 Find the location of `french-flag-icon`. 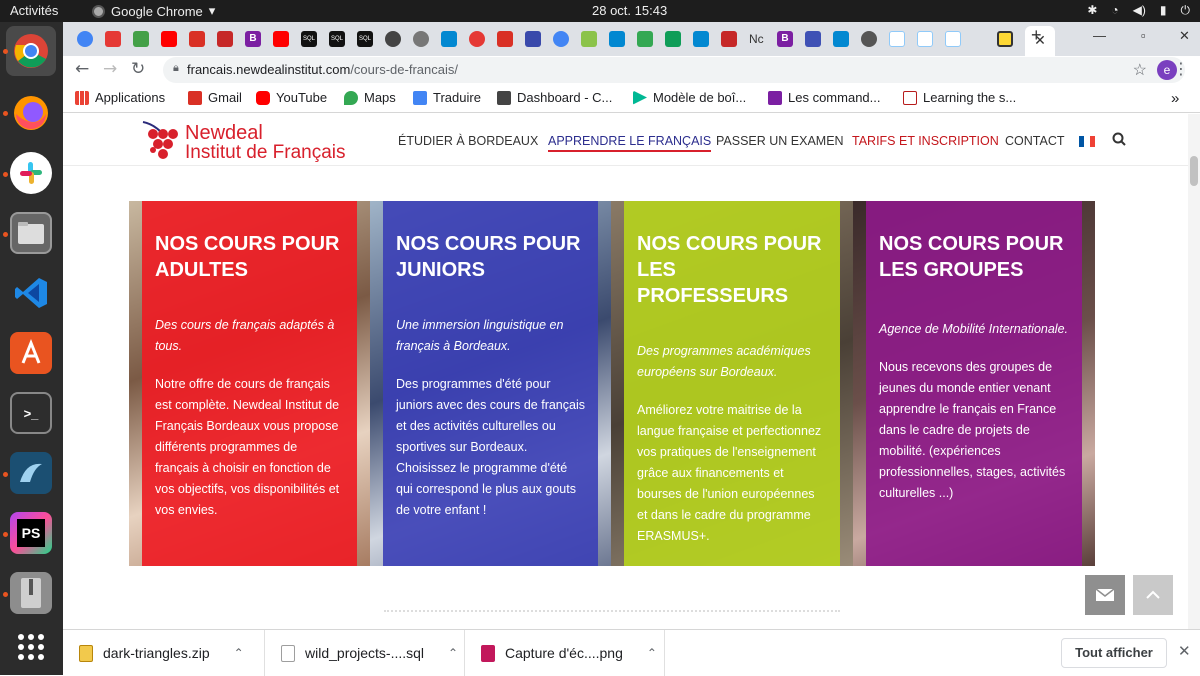

french-flag-icon is located at coordinates (1087, 141).